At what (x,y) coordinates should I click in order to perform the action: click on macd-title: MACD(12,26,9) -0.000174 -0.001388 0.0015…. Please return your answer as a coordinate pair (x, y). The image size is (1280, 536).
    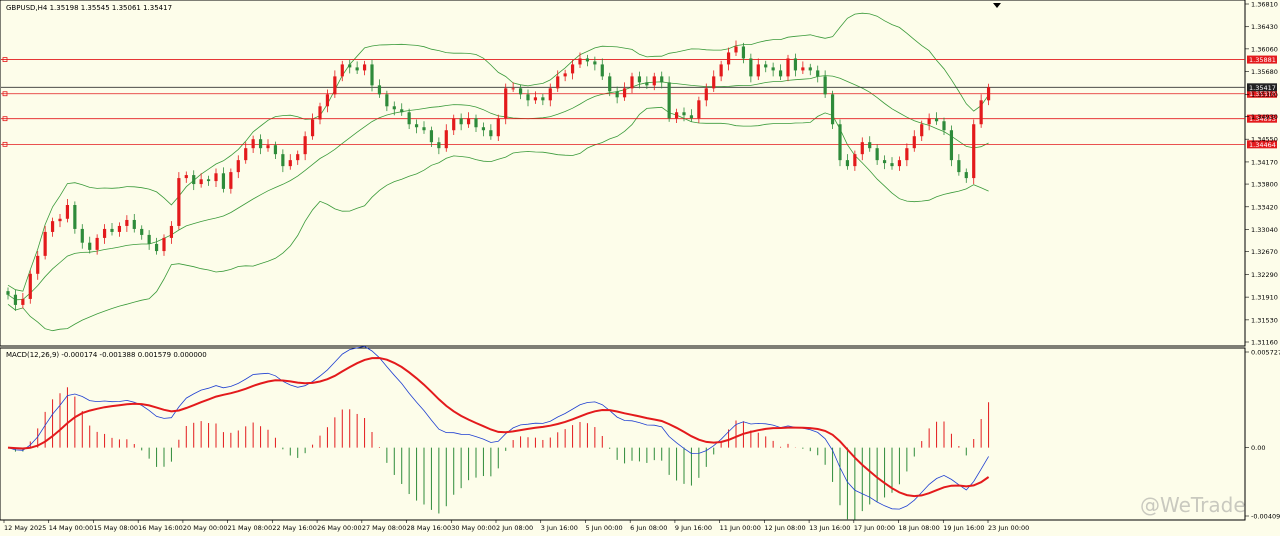
    Looking at the image, I should click on (106, 355).